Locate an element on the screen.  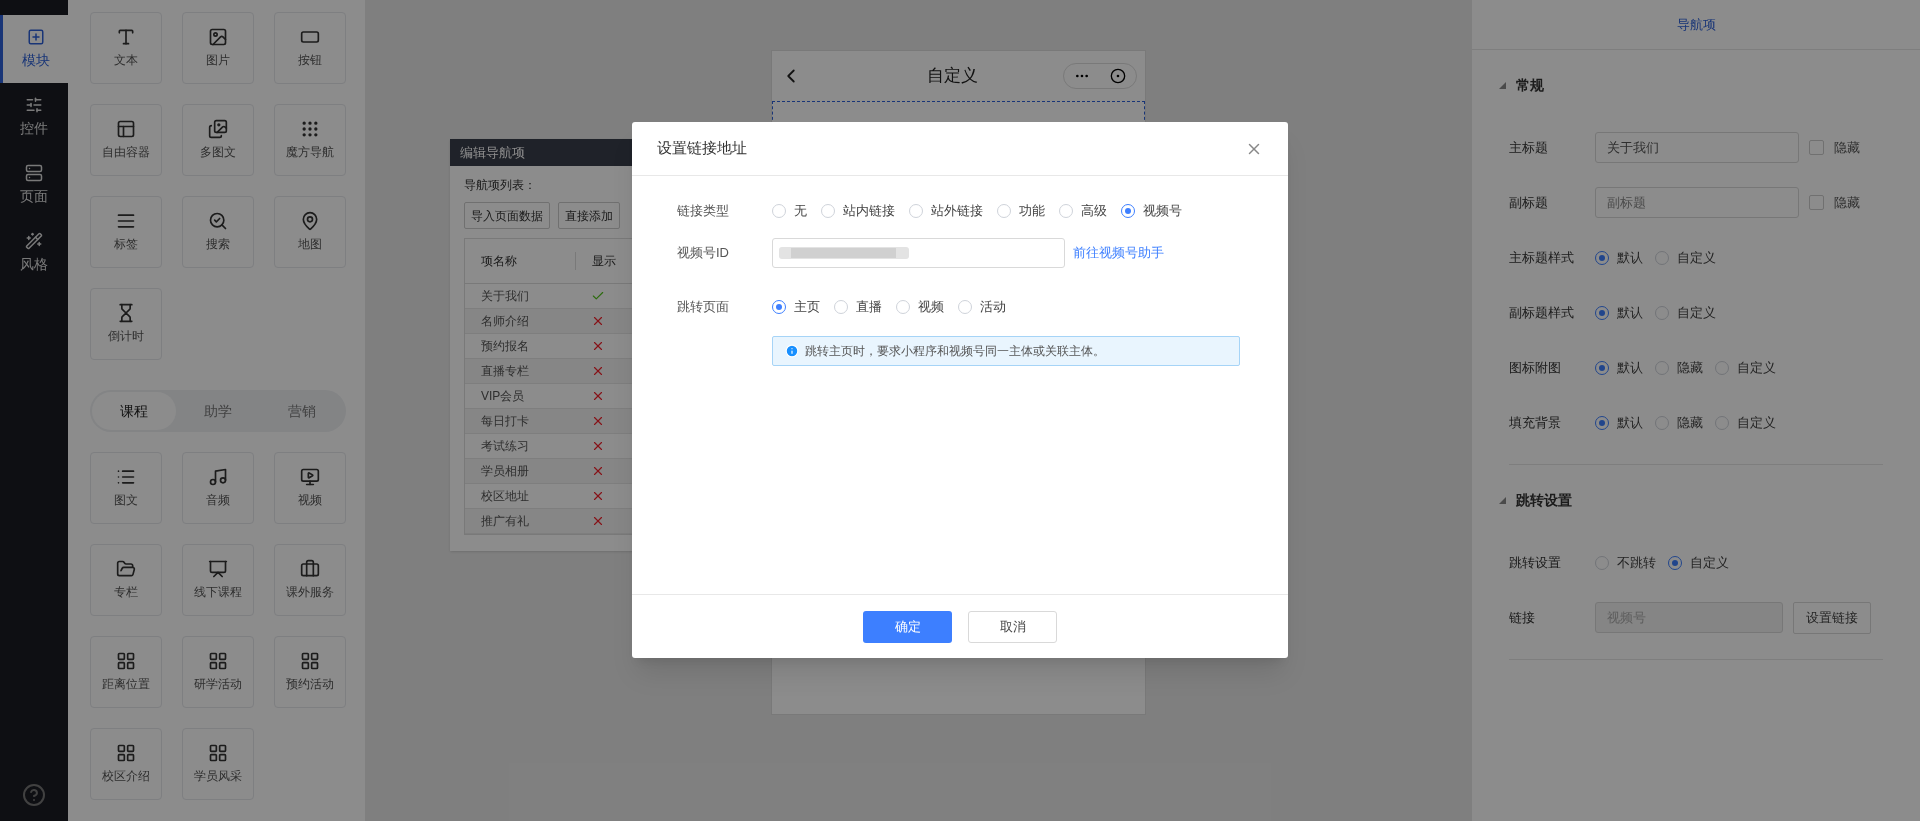
radio-label: 无 is located at coordinates (800, 211).